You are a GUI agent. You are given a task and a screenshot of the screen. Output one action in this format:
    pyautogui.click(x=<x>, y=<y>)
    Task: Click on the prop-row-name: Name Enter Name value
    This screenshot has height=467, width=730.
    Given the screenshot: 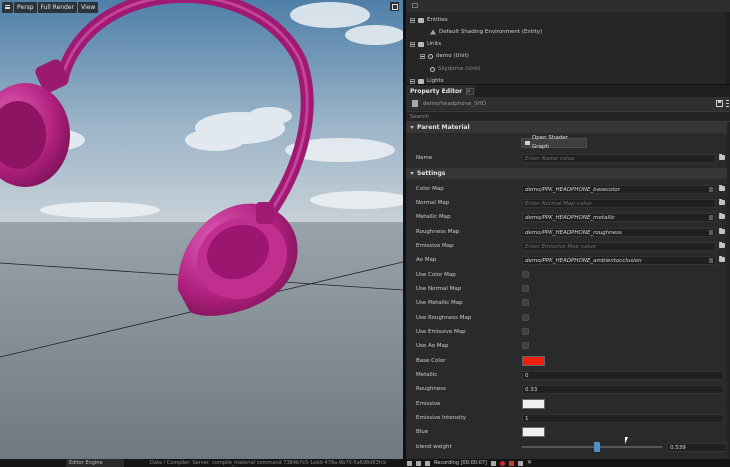 What is the action you would take?
    pyautogui.click(x=568, y=158)
    